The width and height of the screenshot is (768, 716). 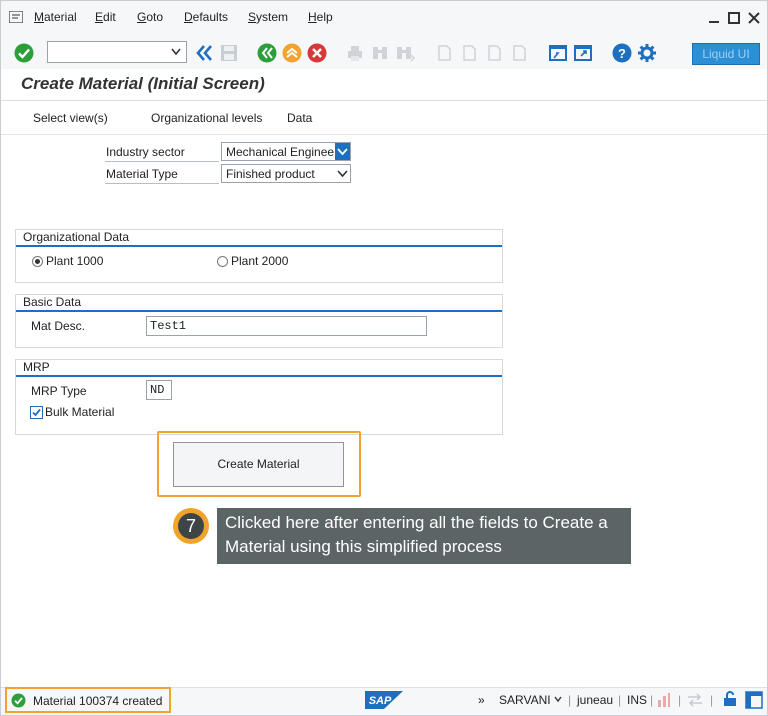 I want to click on close-icon, so click(x=754, y=18).